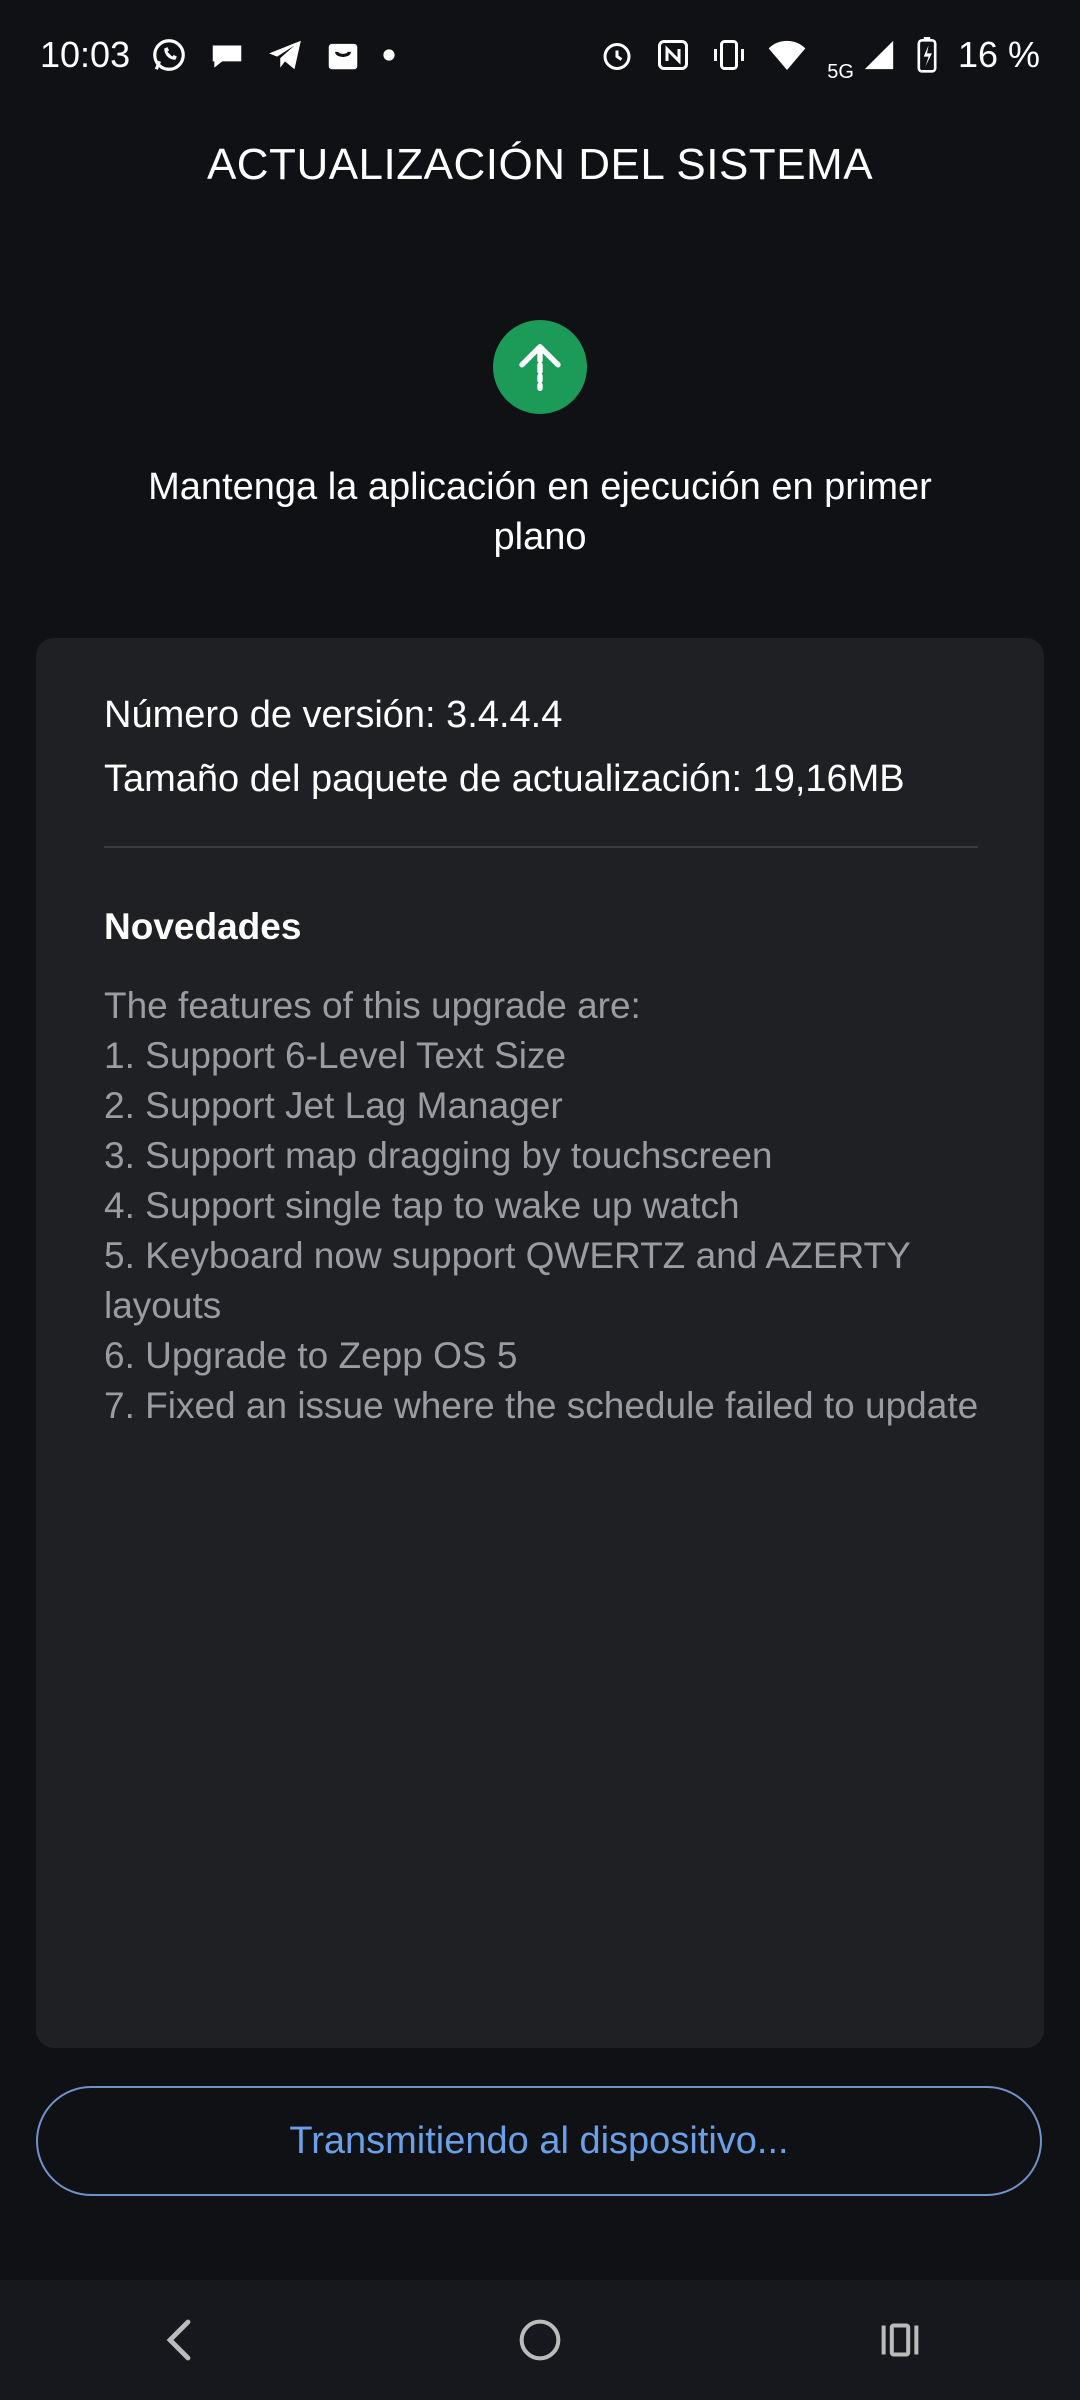  Describe the element at coordinates (673, 55) in the screenshot. I see `nfc-icon` at that location.